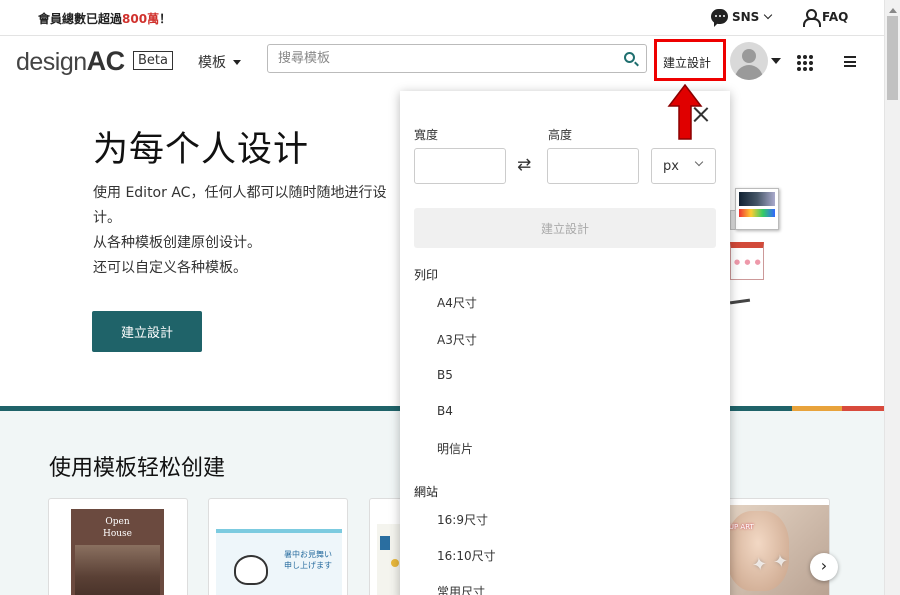  What do you see at coordinates (719, 18) in the screenshot?
I see `chat-bubble-icon` at bounding box center [719, 18].